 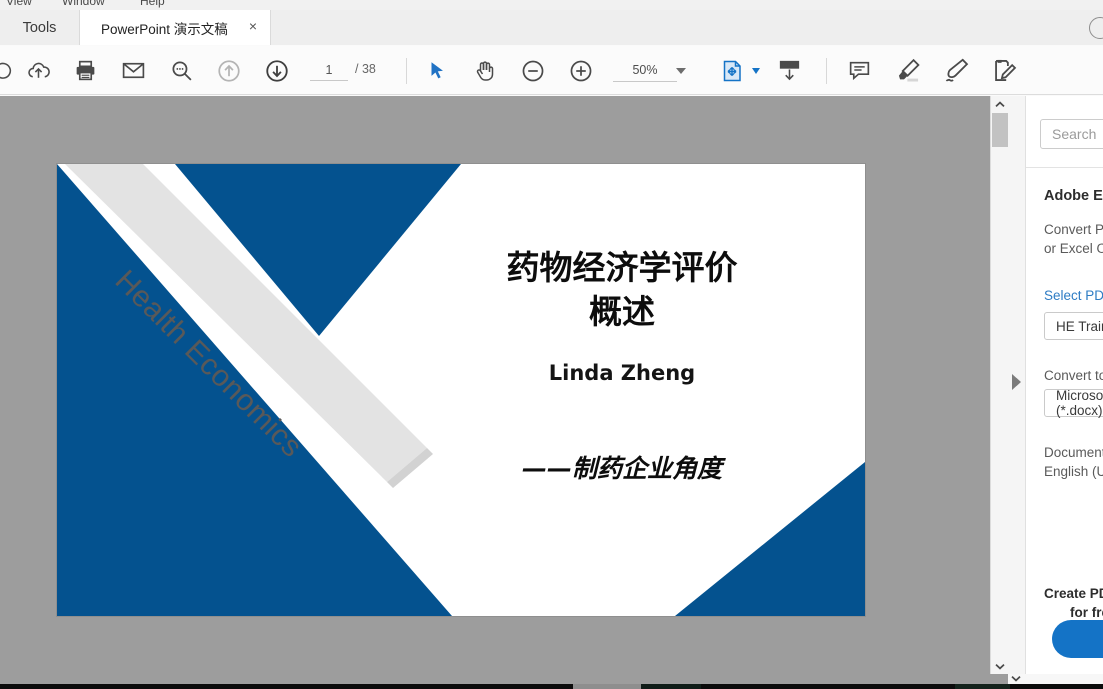 I want to click on panel-description-line1: Convert PDF files to Word, so click(x=1073, y=229).